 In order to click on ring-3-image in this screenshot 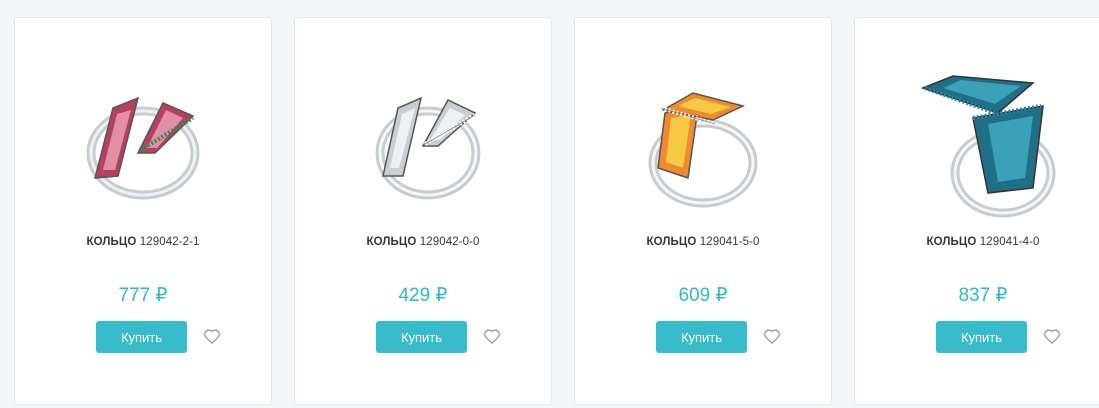, I will do `click(703, 150)`.